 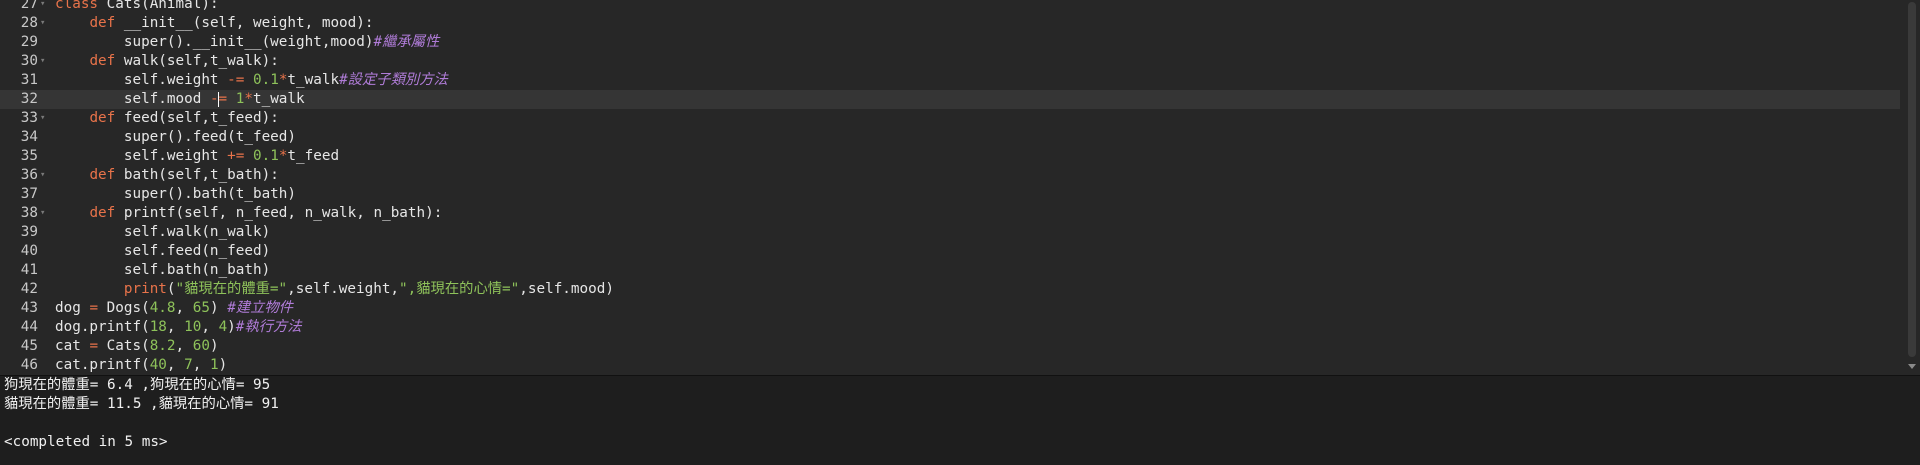 I want to click on code-line: 39 self.walk(n_walk), so click(x=950, y=232).